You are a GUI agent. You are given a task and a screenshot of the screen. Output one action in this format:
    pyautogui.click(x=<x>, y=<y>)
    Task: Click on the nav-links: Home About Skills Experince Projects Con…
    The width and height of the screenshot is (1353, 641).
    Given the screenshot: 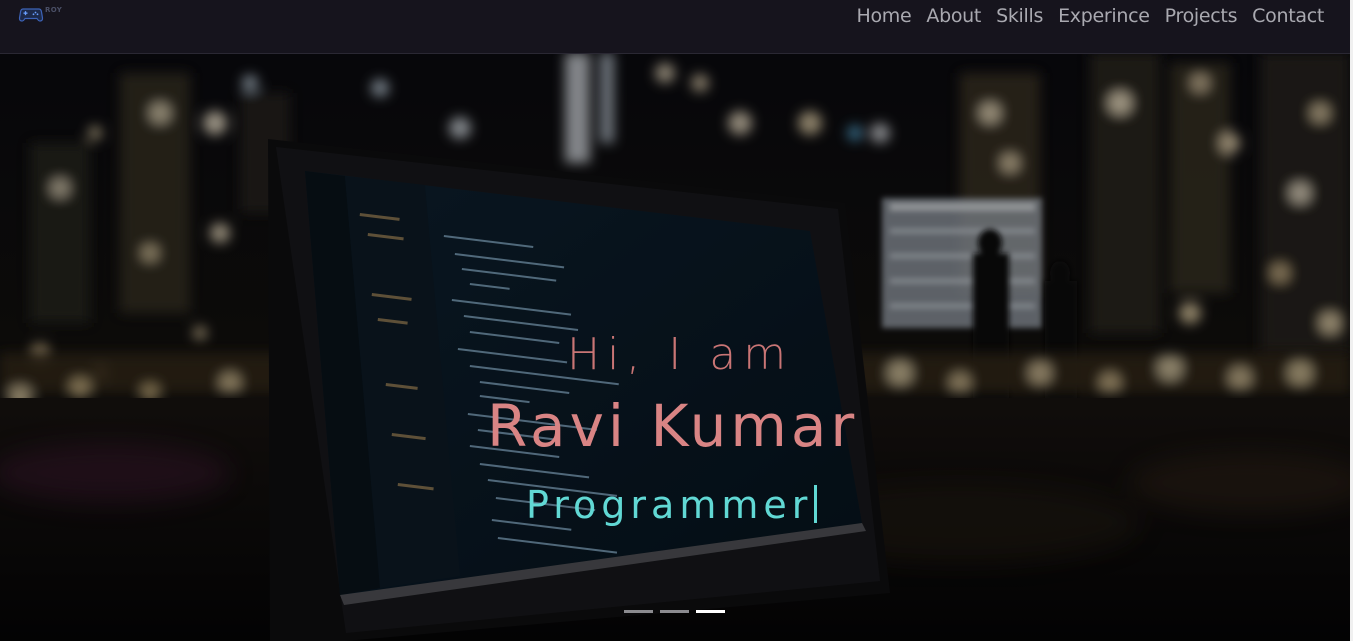 What is the action you would take?
    pyautogui.click(x=1082, y=16)
    